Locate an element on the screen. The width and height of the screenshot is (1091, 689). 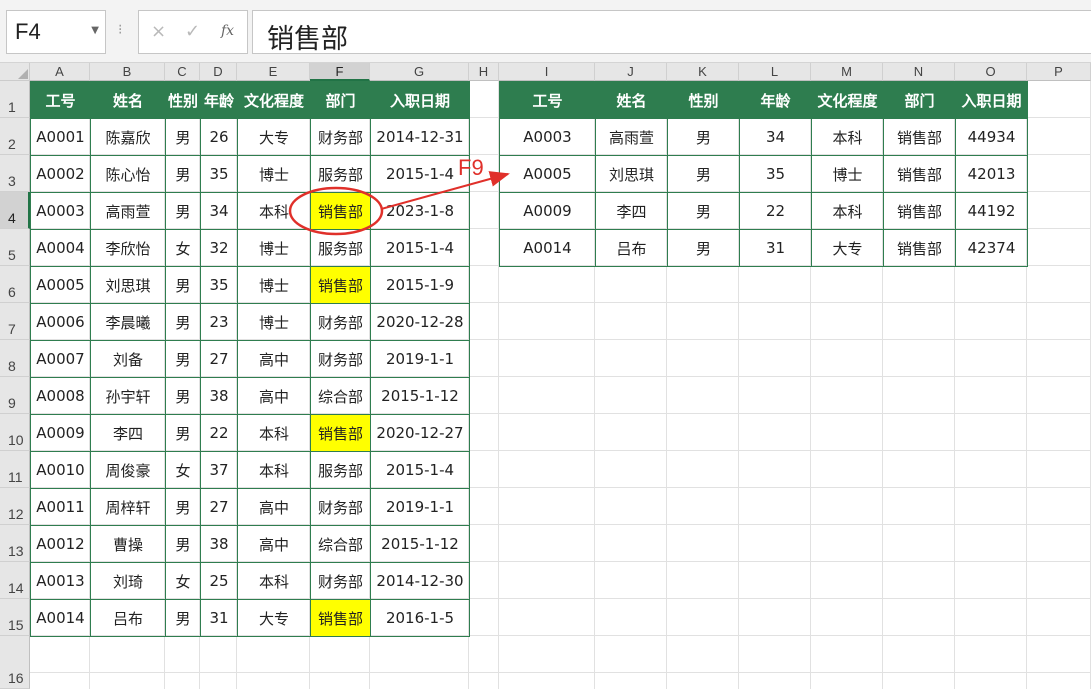
column-title: 文化程度 is located at coordinates (274, 100).